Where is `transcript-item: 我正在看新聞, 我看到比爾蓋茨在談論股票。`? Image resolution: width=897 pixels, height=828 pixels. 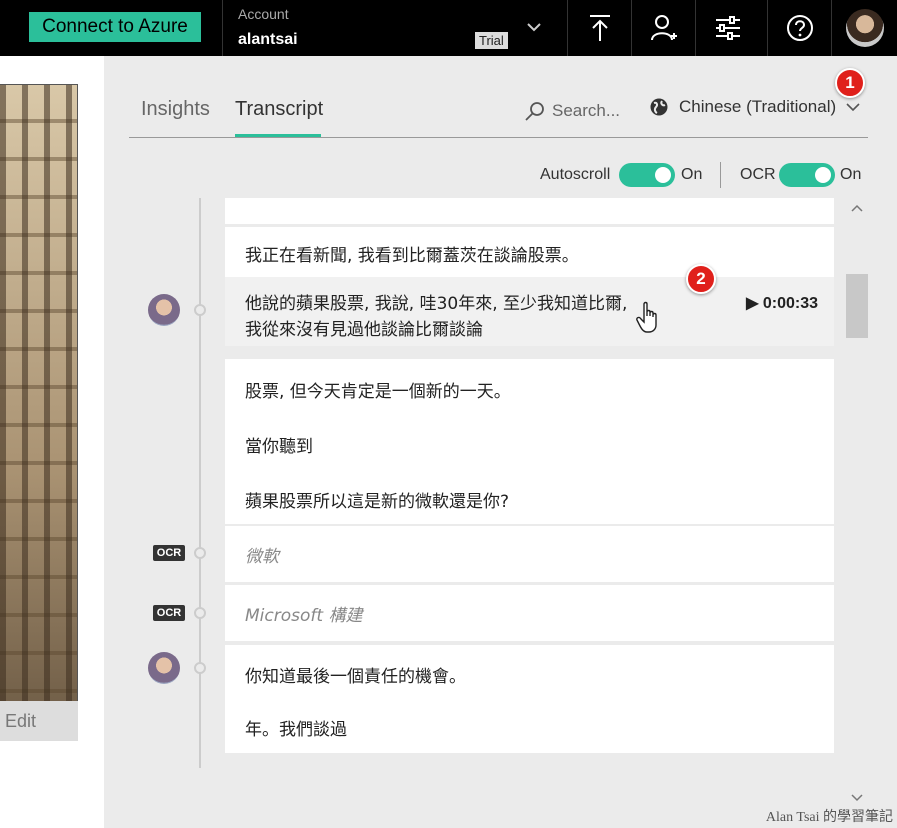
transcript-item: 我正在看新聞, 我看到比爾蓋茨在談論股票。 is located at coordinates (529, 252).